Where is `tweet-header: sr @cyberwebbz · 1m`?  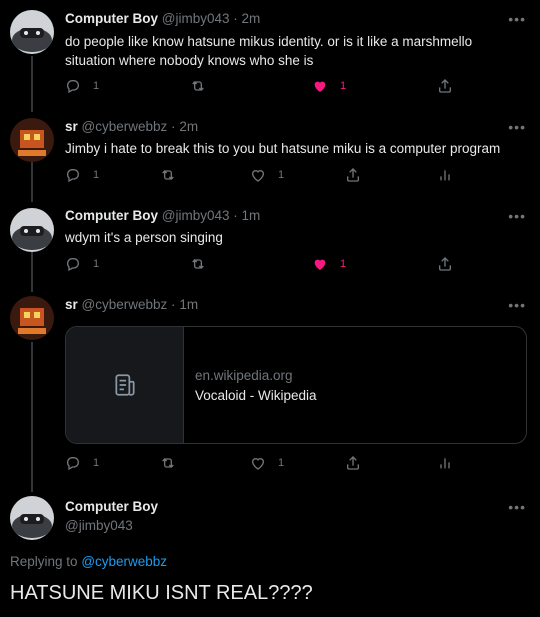 tweet-header: sr @cyberwebbz · 1m is located at coordinates (131, 304).